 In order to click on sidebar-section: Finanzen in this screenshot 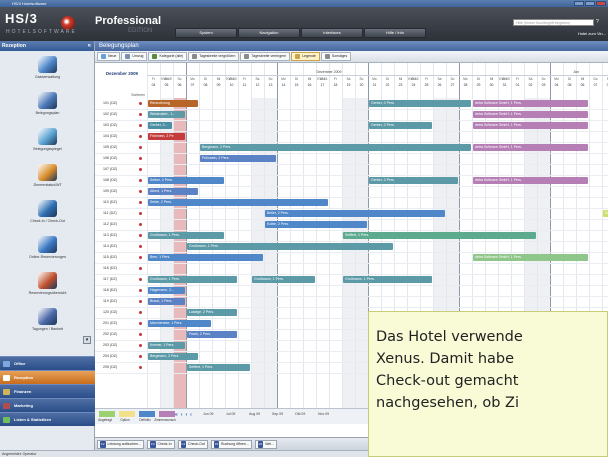, I will do `click(47, 391)`.